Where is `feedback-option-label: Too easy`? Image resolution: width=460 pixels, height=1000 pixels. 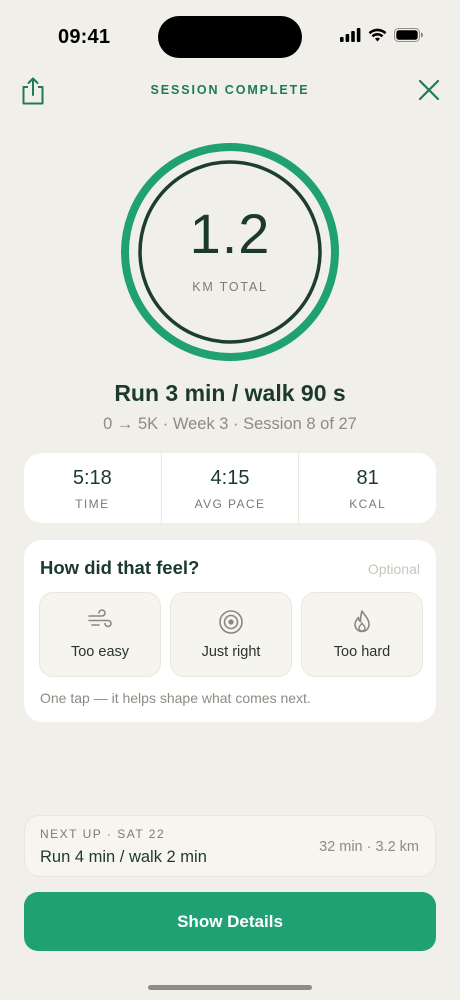 feedback-option-label: Too easy is located at coordinates (100, 652).